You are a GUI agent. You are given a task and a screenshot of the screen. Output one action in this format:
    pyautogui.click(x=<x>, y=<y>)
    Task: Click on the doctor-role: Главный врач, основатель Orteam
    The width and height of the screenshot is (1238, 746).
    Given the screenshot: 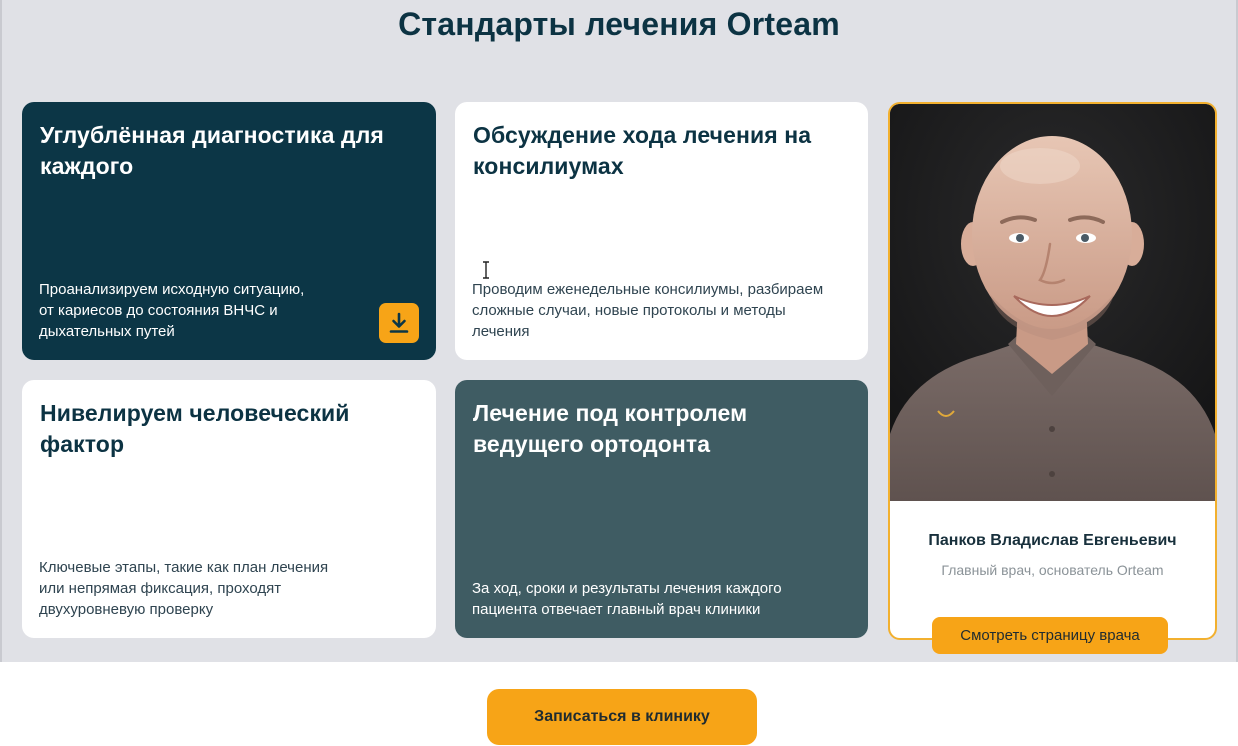 What is the action you would take?
    pyautogui.click(x=1052, y=570)
    